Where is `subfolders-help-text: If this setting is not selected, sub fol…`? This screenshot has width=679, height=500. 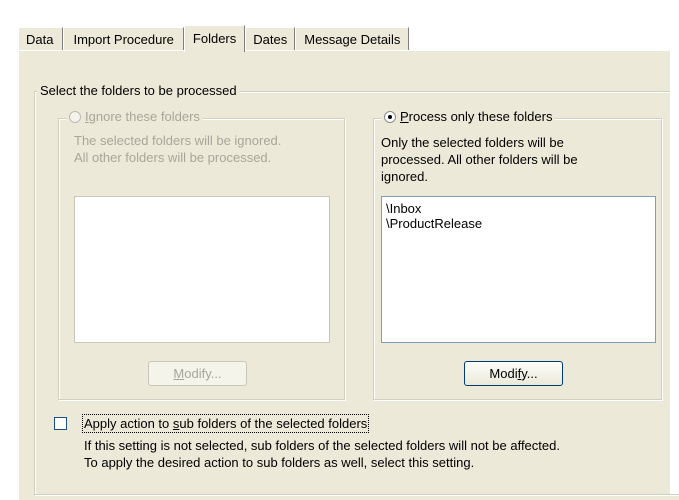
subfolders-help-text: If this setting is not selected, sub fol… is located at coordinates (322, 454).